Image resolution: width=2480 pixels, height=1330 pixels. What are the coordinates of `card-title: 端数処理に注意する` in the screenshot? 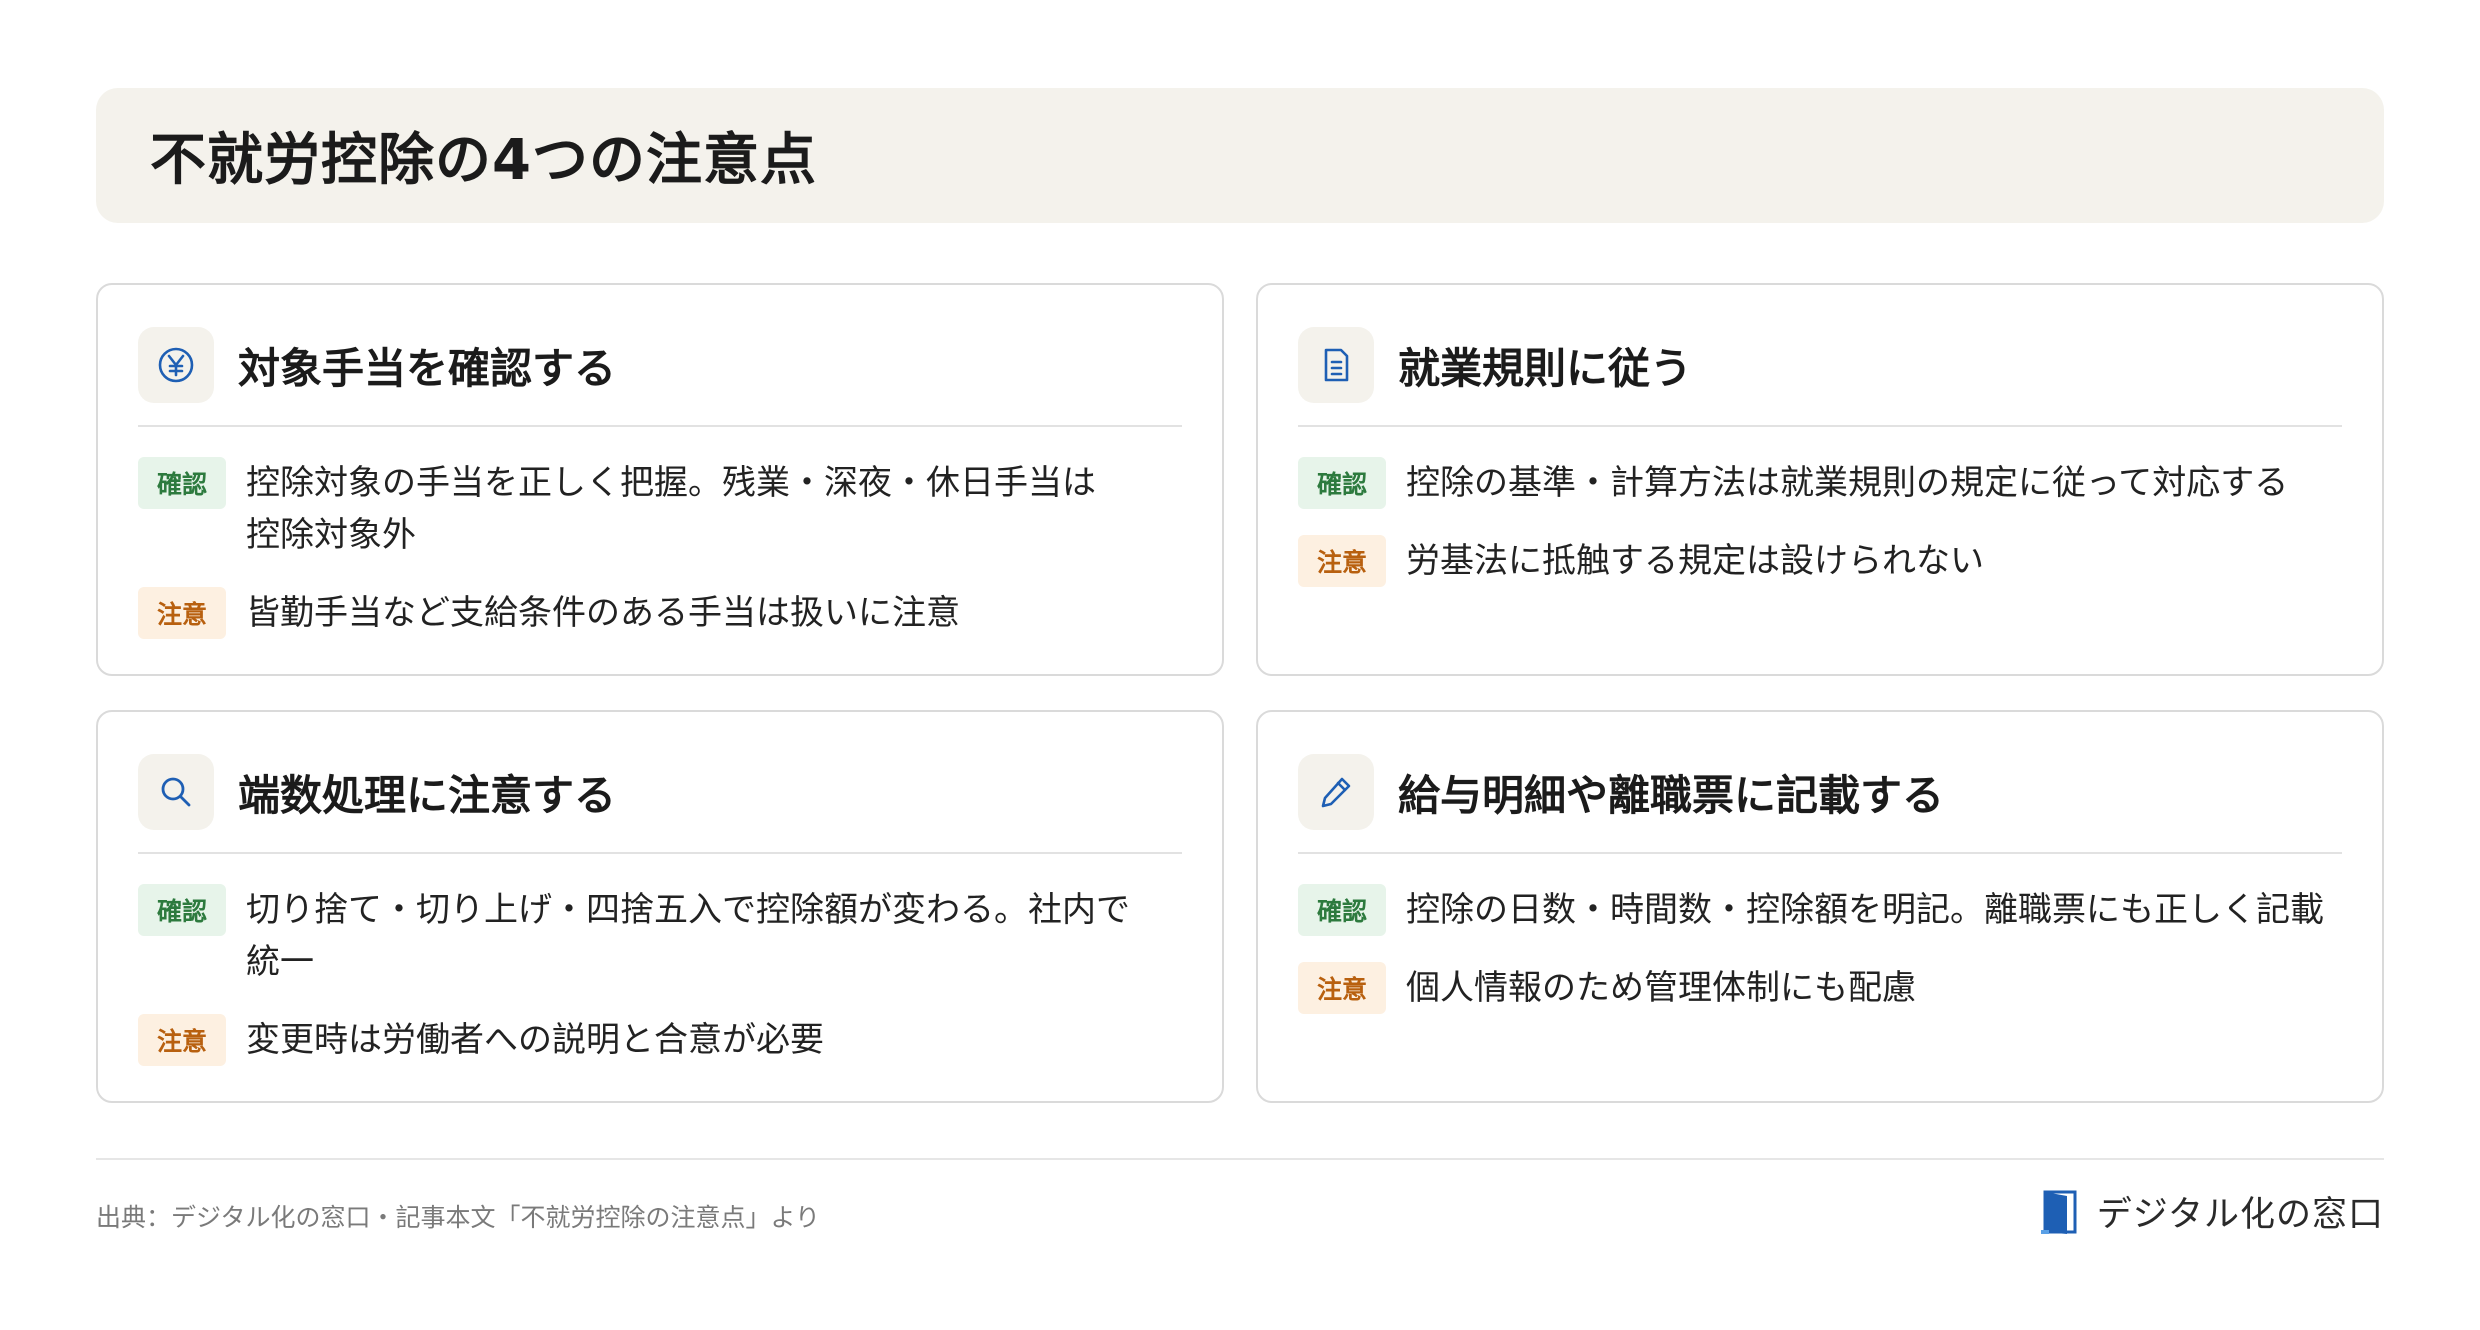 It's located at (427, 795).